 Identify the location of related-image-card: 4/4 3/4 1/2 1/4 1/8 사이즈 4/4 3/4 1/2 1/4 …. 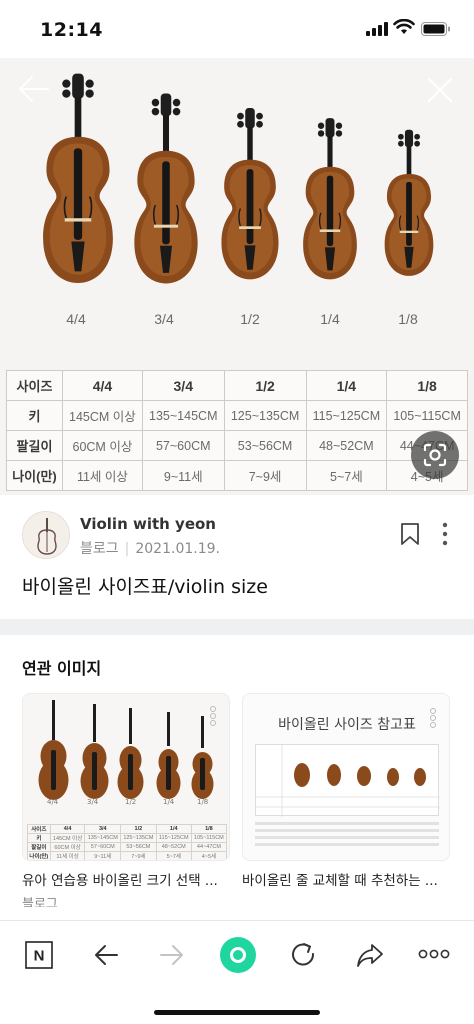
(126, 777).